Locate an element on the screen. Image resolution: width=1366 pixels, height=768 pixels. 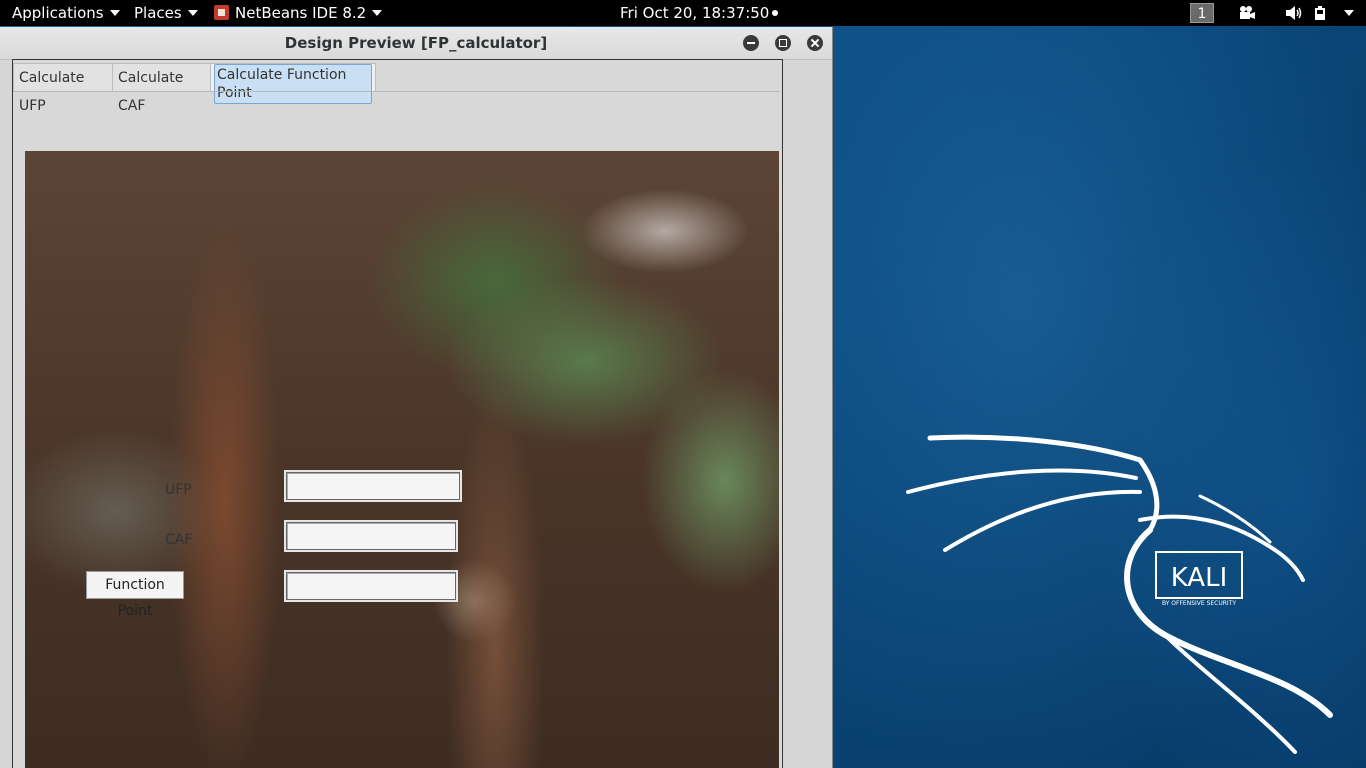
caf-label: CAF is located at coordinates (179, 540).